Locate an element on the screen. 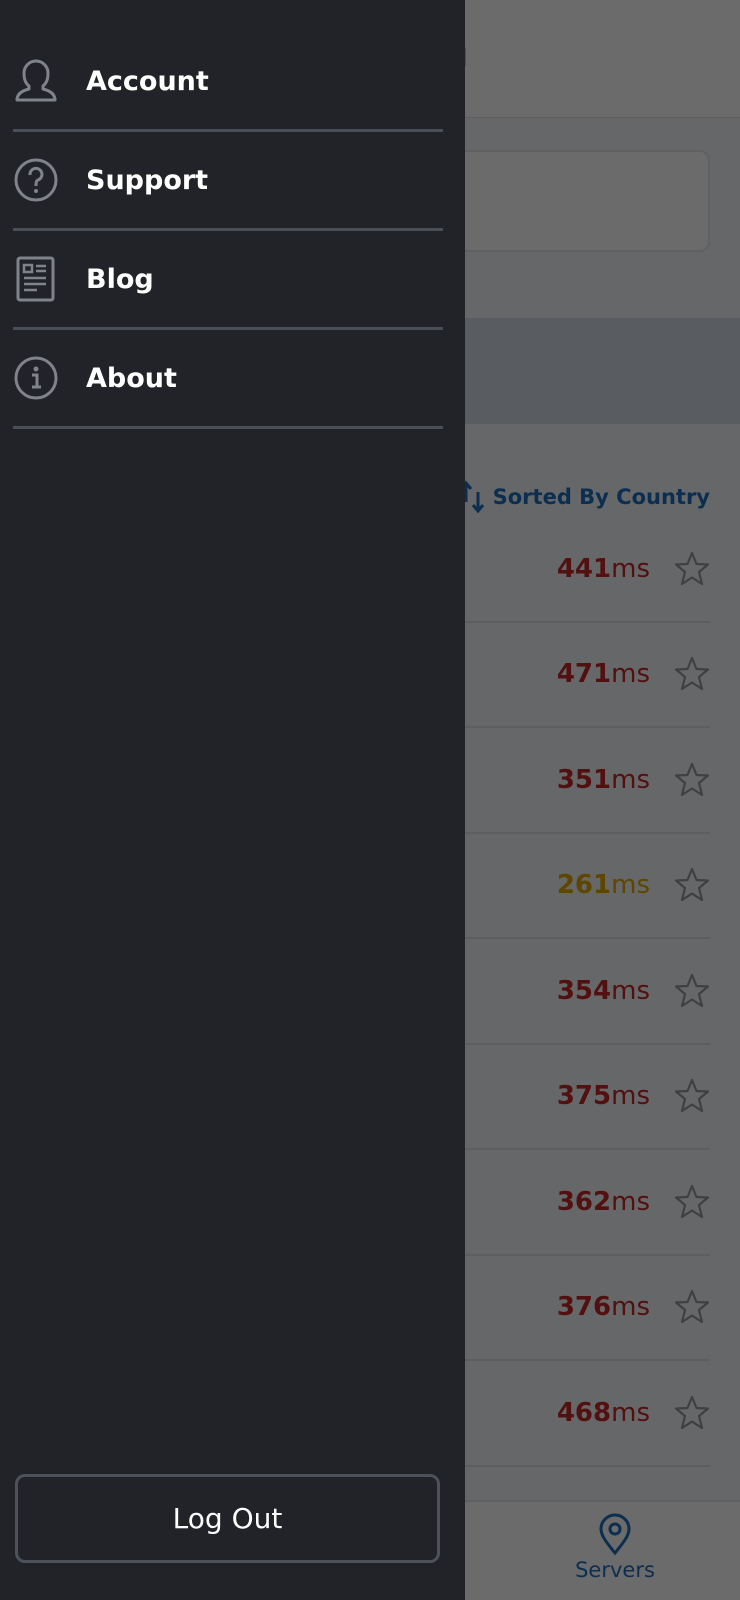  info-icon is located at coordinates (36, 378).